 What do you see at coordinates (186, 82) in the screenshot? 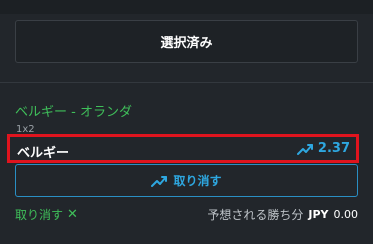
I see `divider` at bounding box center [186, 82].